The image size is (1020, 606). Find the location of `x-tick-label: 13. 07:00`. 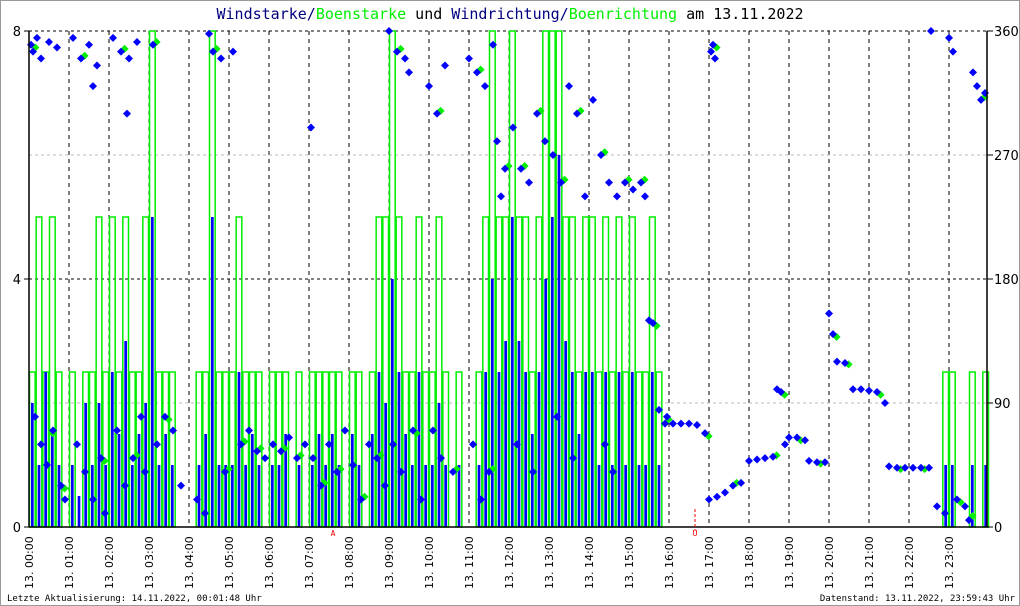

x-tick-label: 13. 07:00 is located at coordinates (309, 562).